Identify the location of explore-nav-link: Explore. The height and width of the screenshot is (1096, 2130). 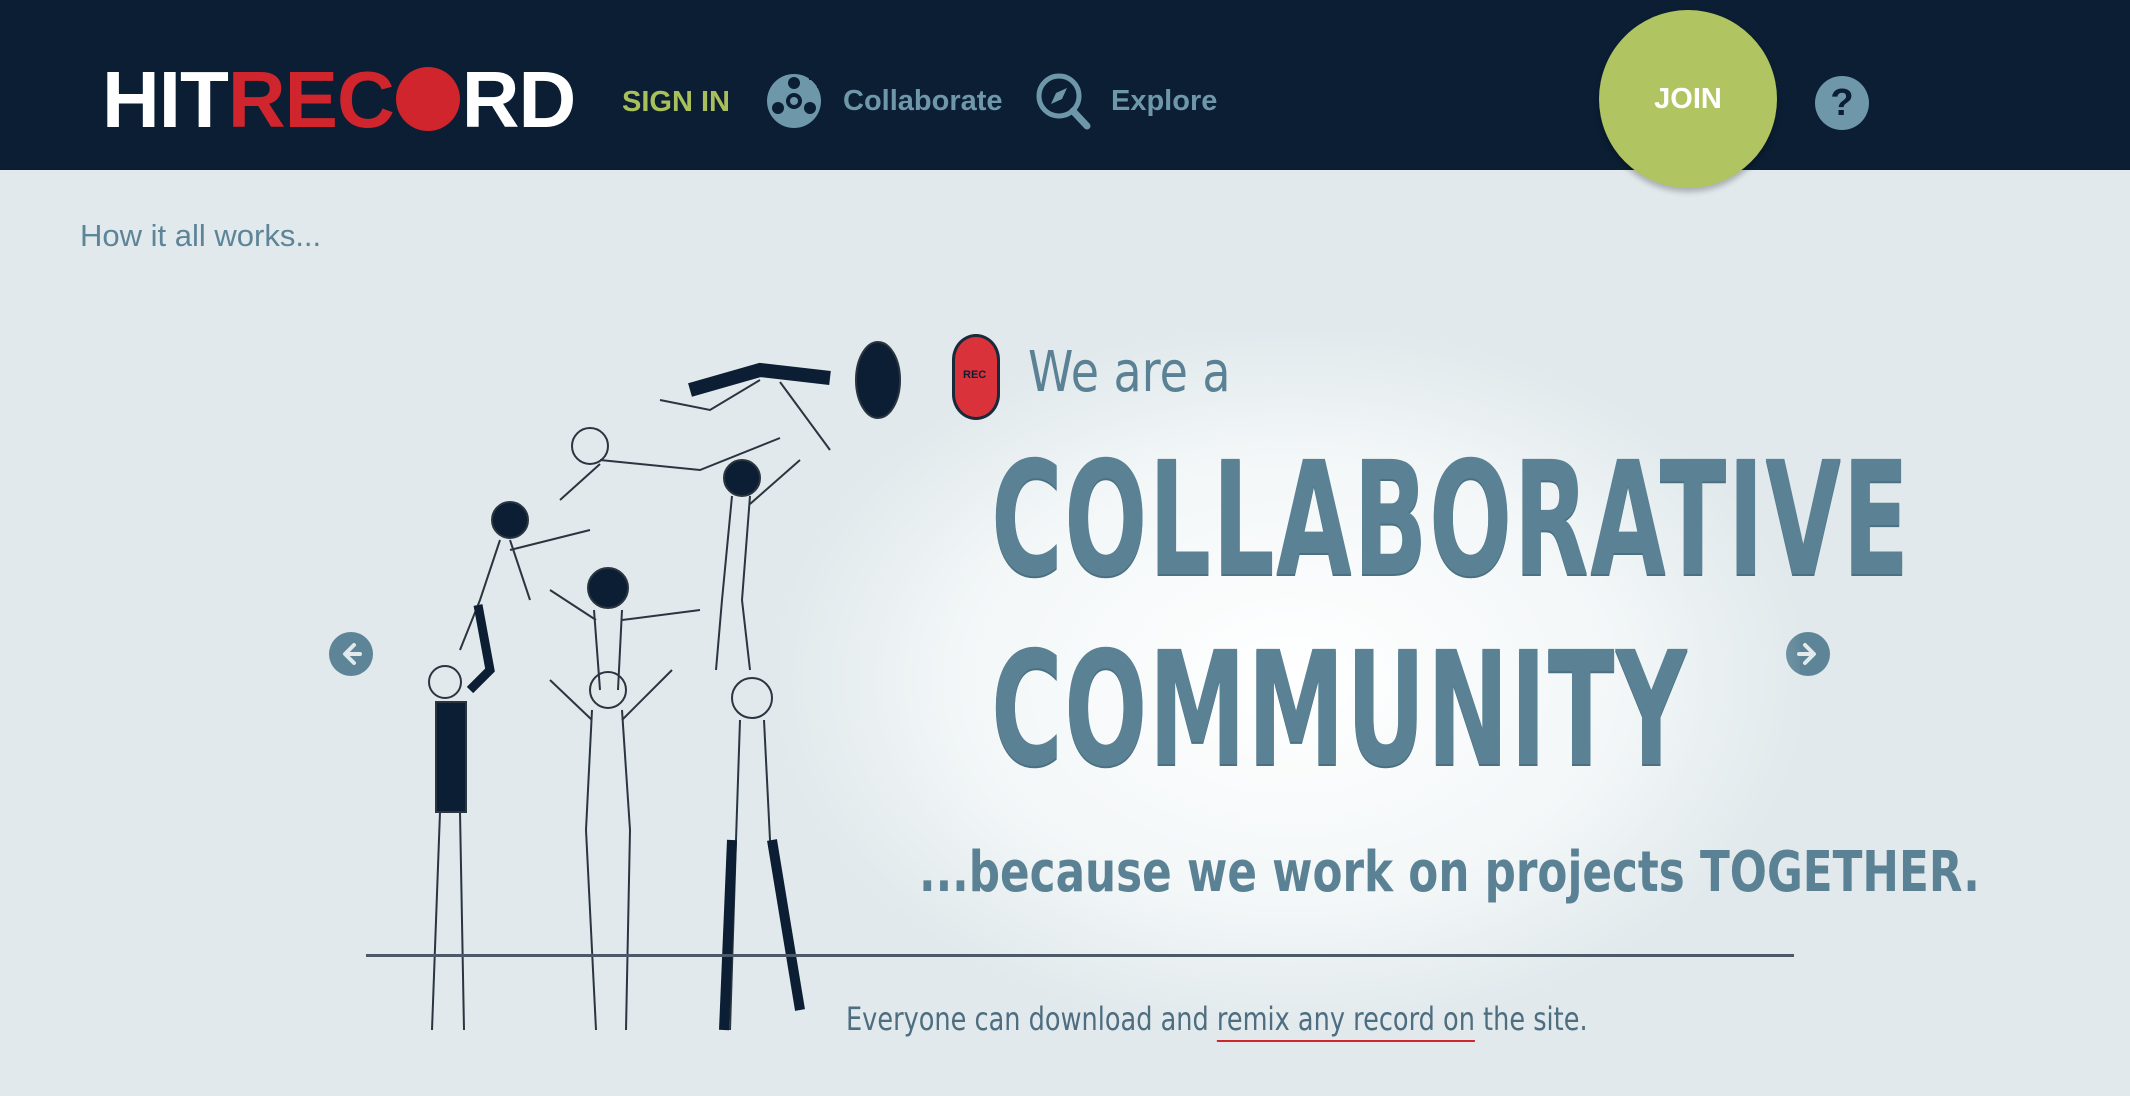
(1126, 101).